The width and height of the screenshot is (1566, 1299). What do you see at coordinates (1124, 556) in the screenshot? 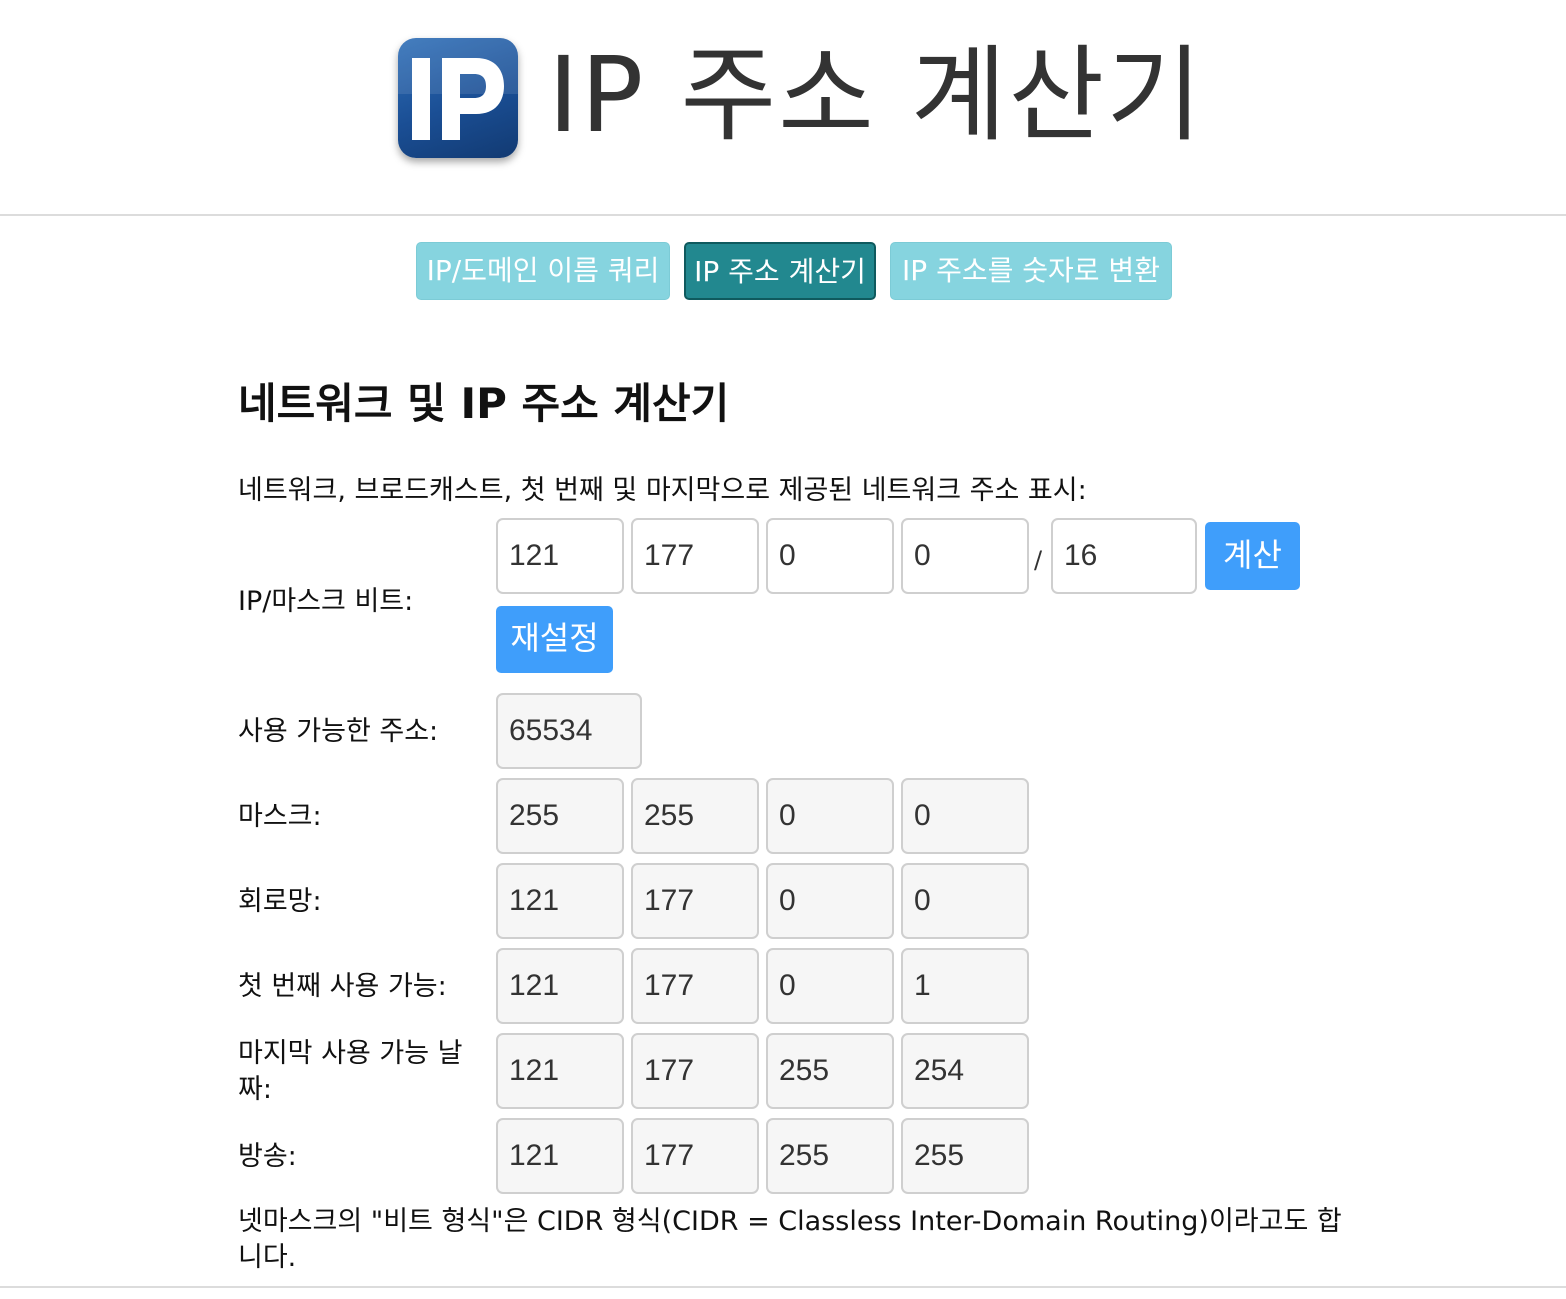
I see `mask-bits-input: 16` at bounding box center [1124, 556].